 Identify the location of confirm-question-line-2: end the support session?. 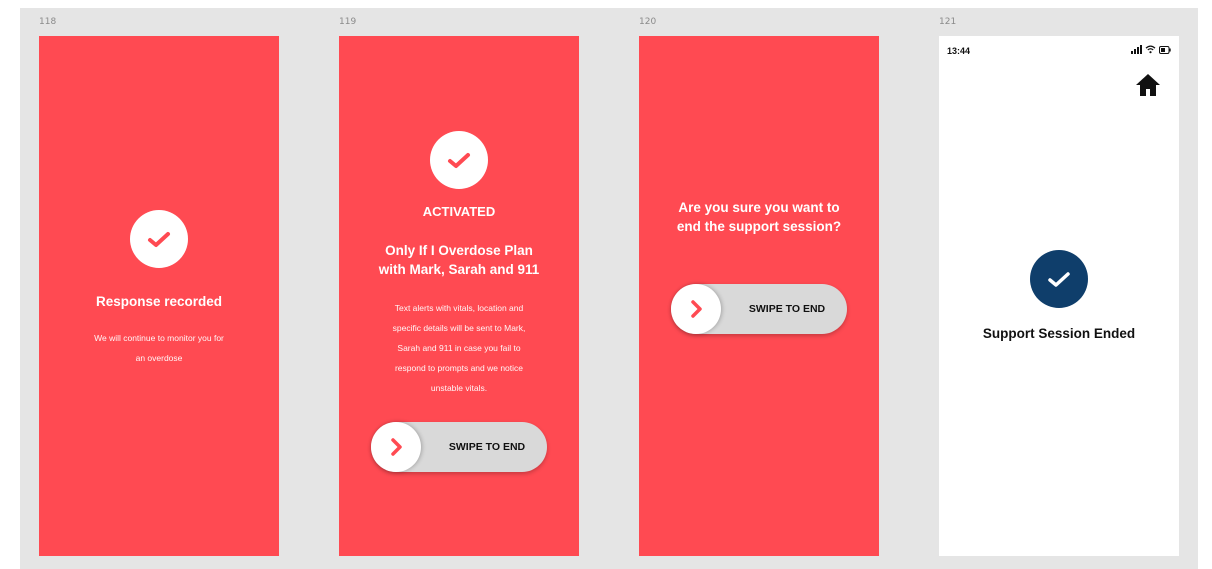
(759, 226).